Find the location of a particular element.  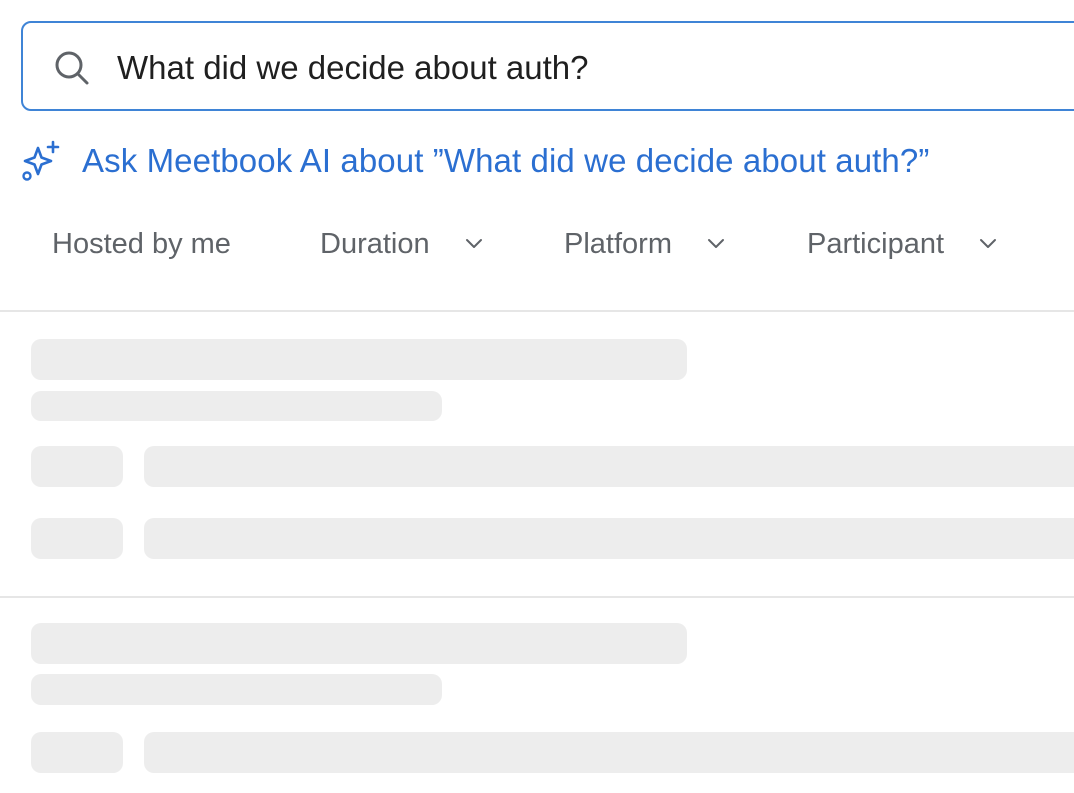

search-box is located at coordinates (547, 66).